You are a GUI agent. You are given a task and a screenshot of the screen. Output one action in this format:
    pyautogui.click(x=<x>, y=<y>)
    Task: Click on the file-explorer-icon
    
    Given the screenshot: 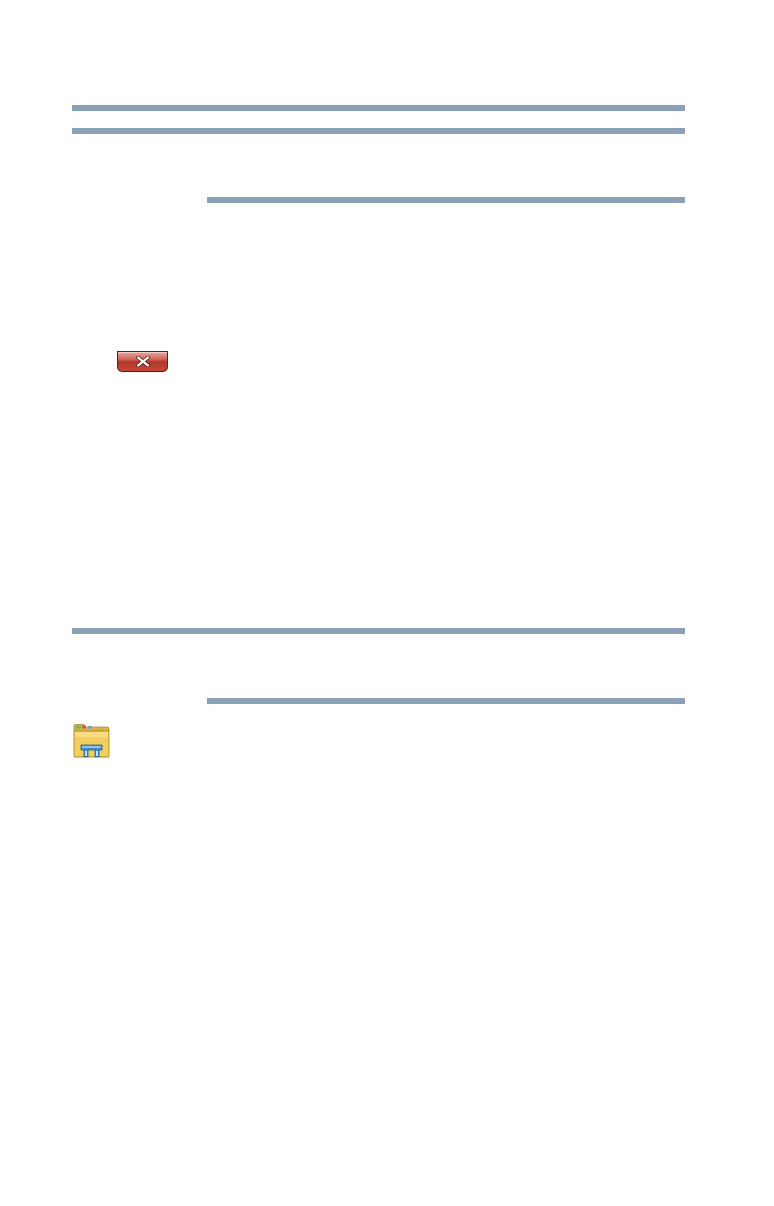 What is the action you would take?
    pyautogui.click(x=91, y=741)
    